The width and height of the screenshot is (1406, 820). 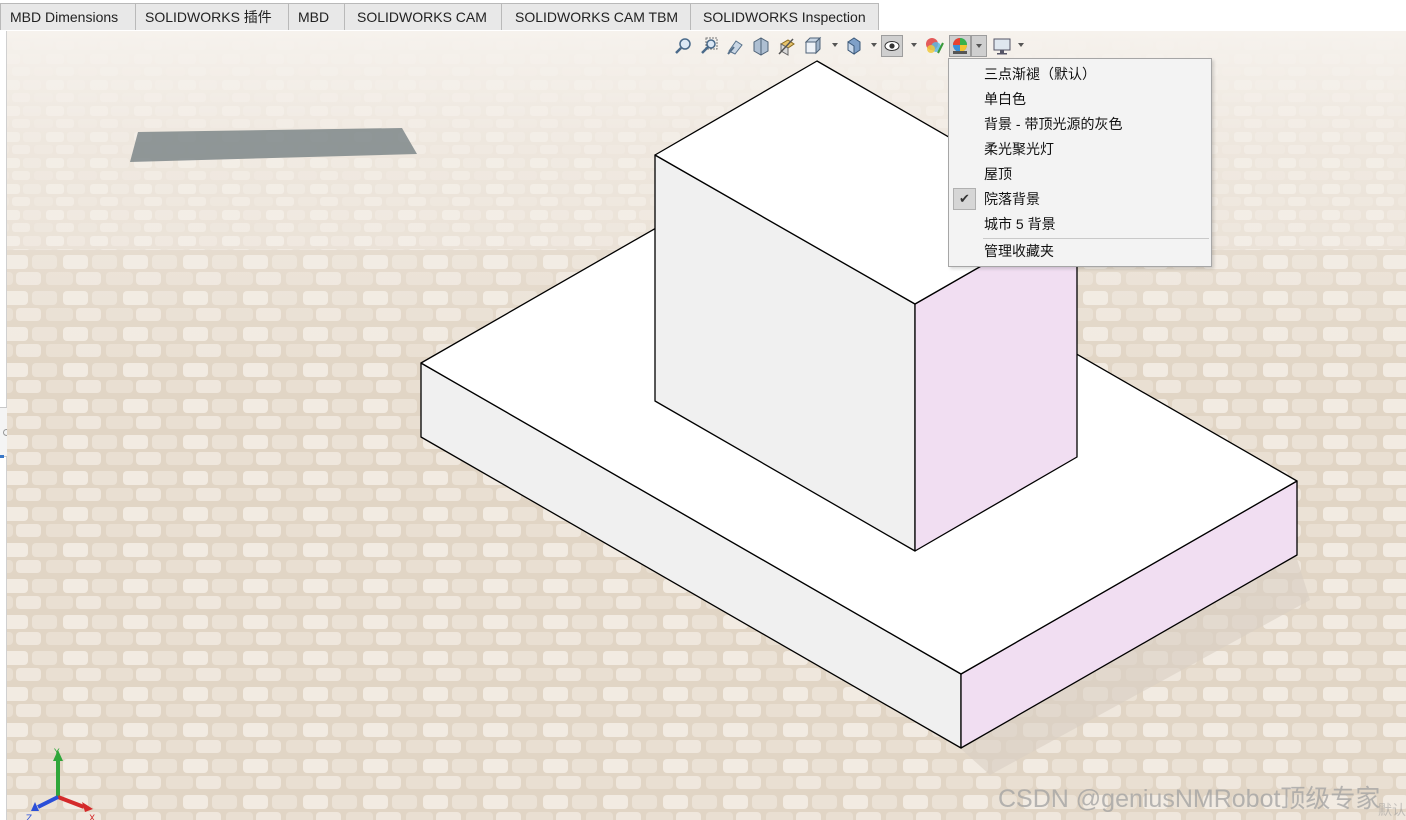 What do you see at coordinates (784, 16) in the screenshot?
I see `tab-solidworks-inspection: SOLIDWORKS Inspection` at bounding box center [784, 16].